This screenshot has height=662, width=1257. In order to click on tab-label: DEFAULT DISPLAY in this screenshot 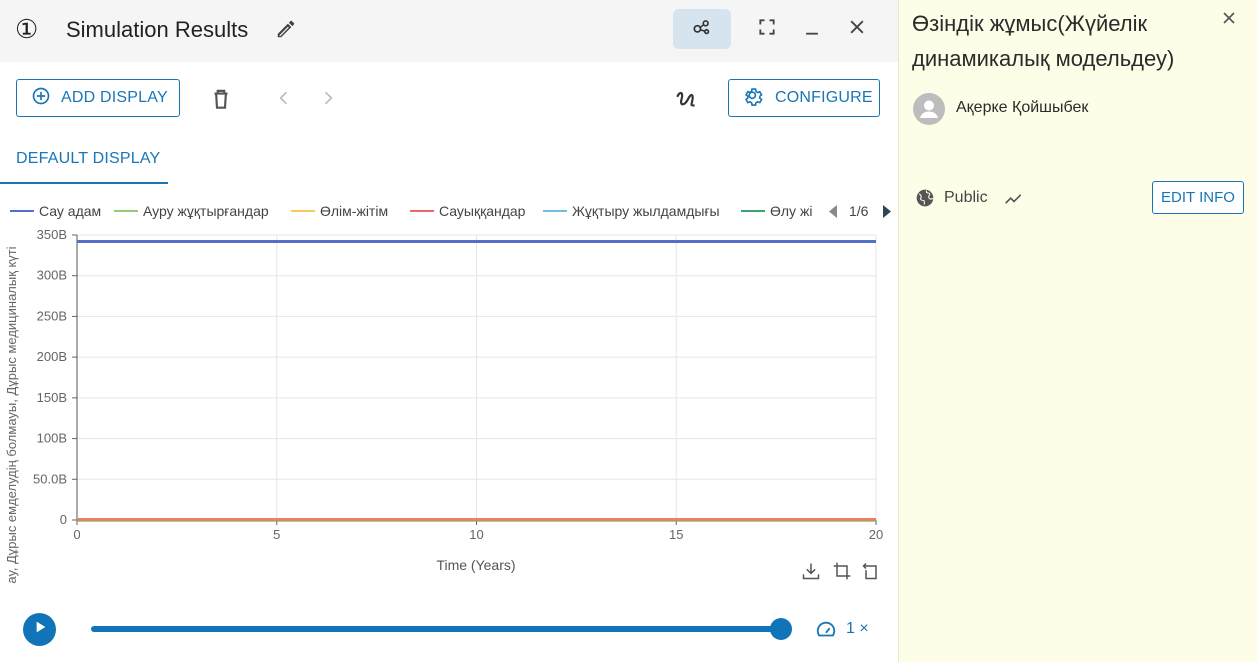, I will do `click(88, 158)`.